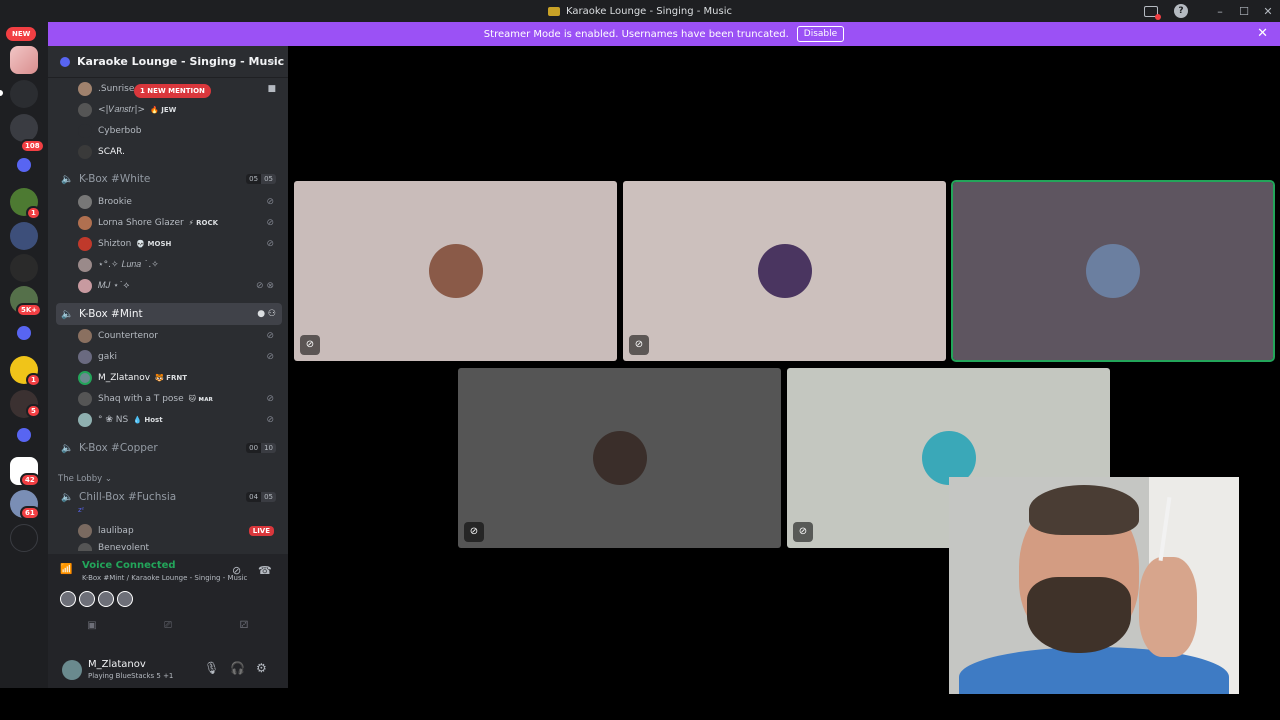  I want to click on voice-member: Brookie ⊘, so click(178, 202).